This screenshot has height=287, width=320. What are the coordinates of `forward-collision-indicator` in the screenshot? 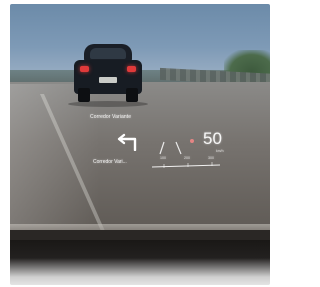 It's located at (192, 141).